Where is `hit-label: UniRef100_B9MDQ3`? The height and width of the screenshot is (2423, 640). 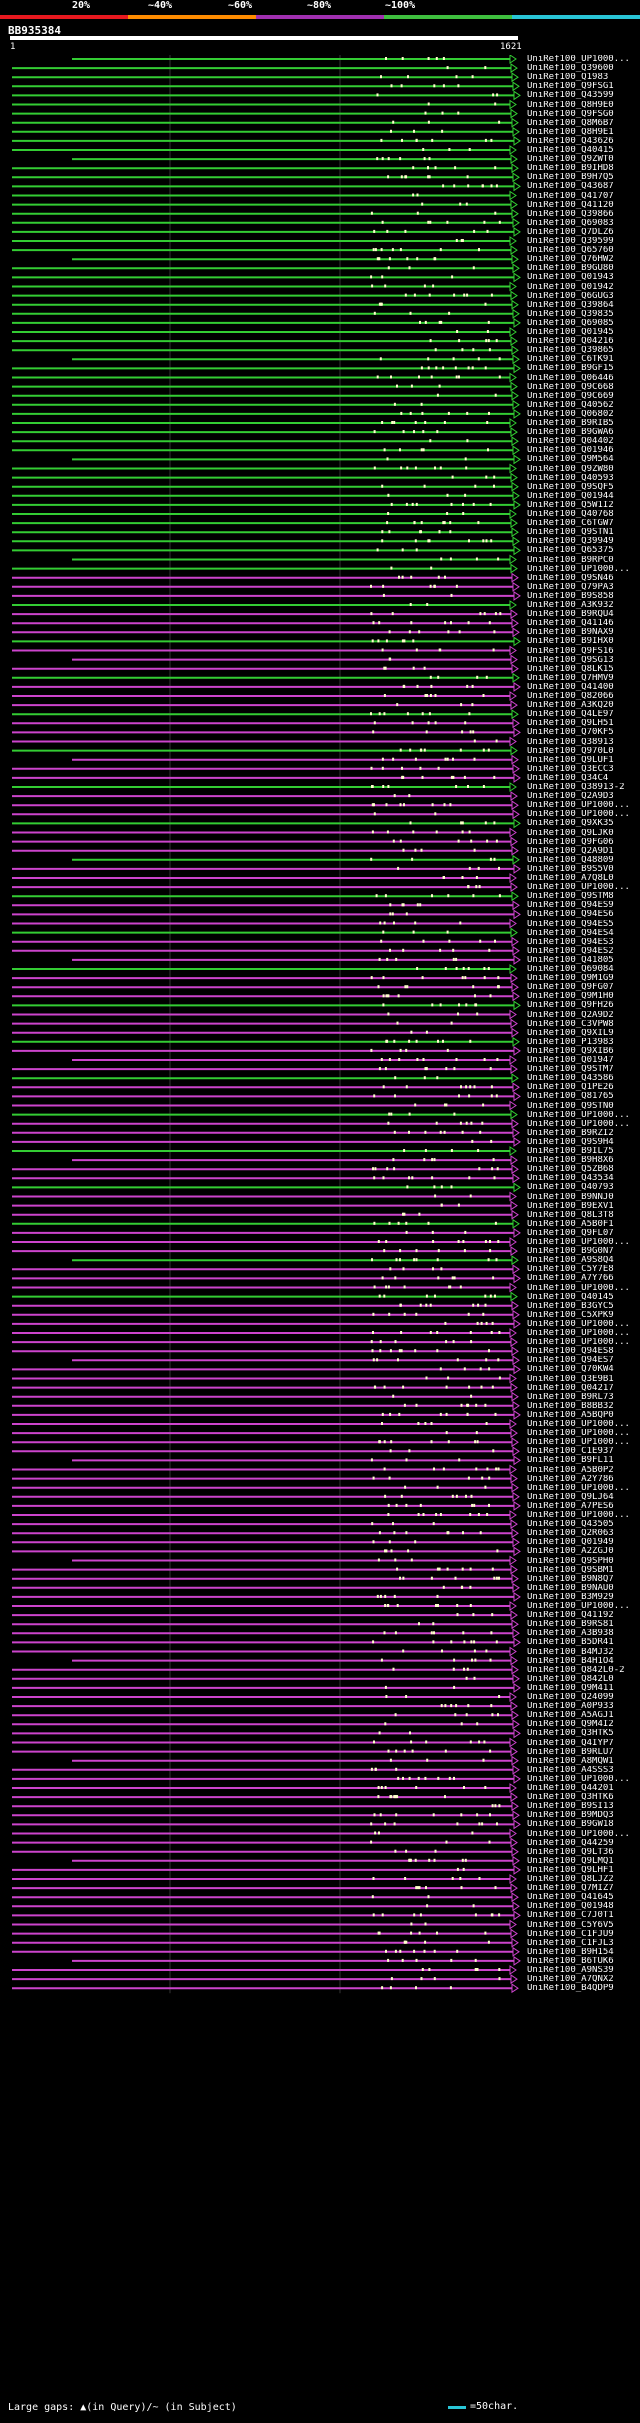 hit-label: UniRef100_B9MDQ3 is located at coordinates (583, 1815).